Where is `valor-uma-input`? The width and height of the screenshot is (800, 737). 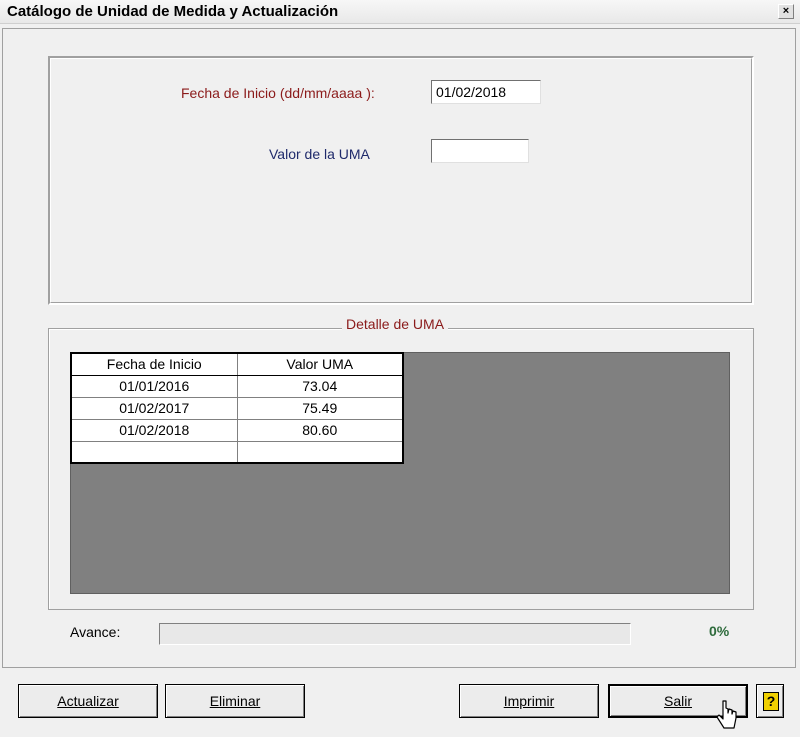
valor-uma-input is located at coordinates (480, 151).